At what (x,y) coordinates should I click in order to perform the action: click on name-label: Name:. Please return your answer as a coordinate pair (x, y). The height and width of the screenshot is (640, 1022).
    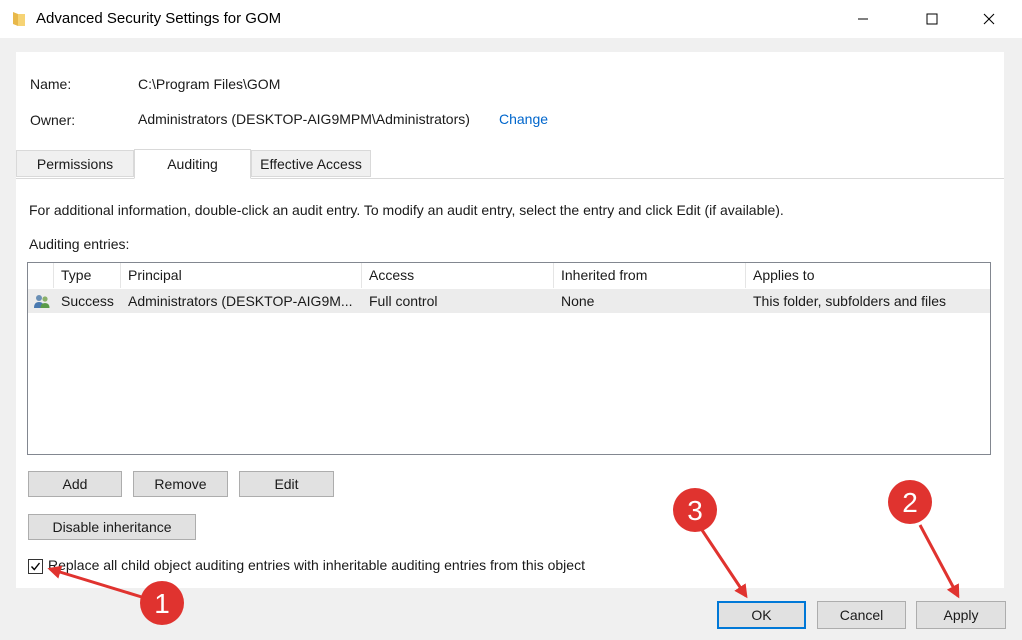
    Looking at the image, I should click on (51, 84).